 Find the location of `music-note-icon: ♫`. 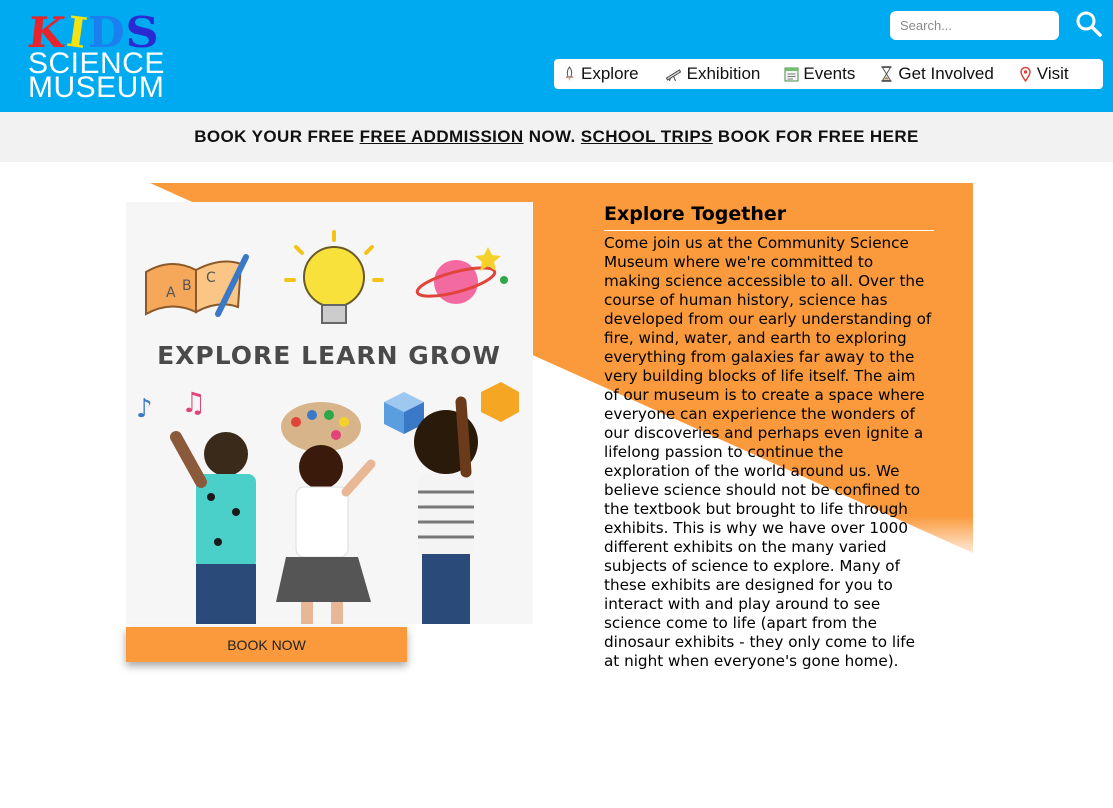

music-note-icon: ♫ is located at coordinates (193, 402).